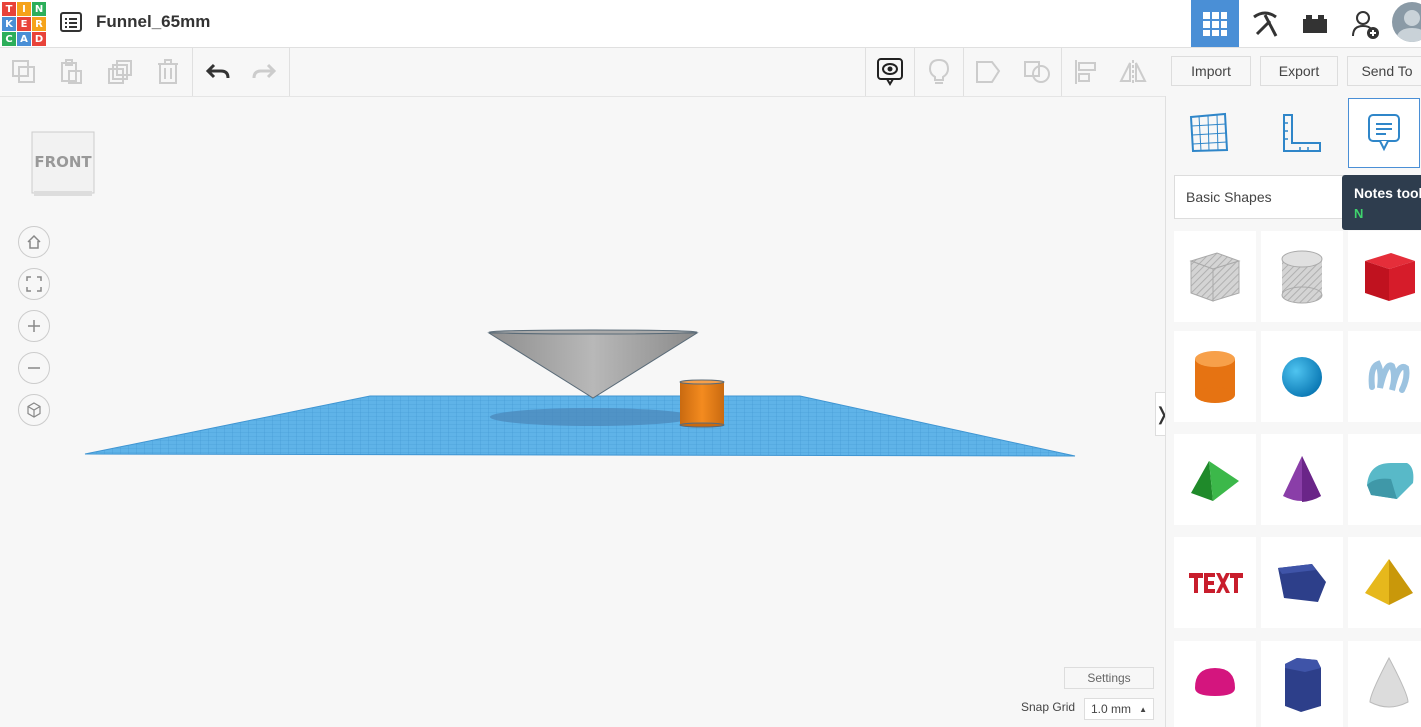 Image resolution: width=1421 pixels, height=727 pixels. Describe the element at coordinates (1037, 72) in the screenshot. I see `ungroup-icon` at that location.